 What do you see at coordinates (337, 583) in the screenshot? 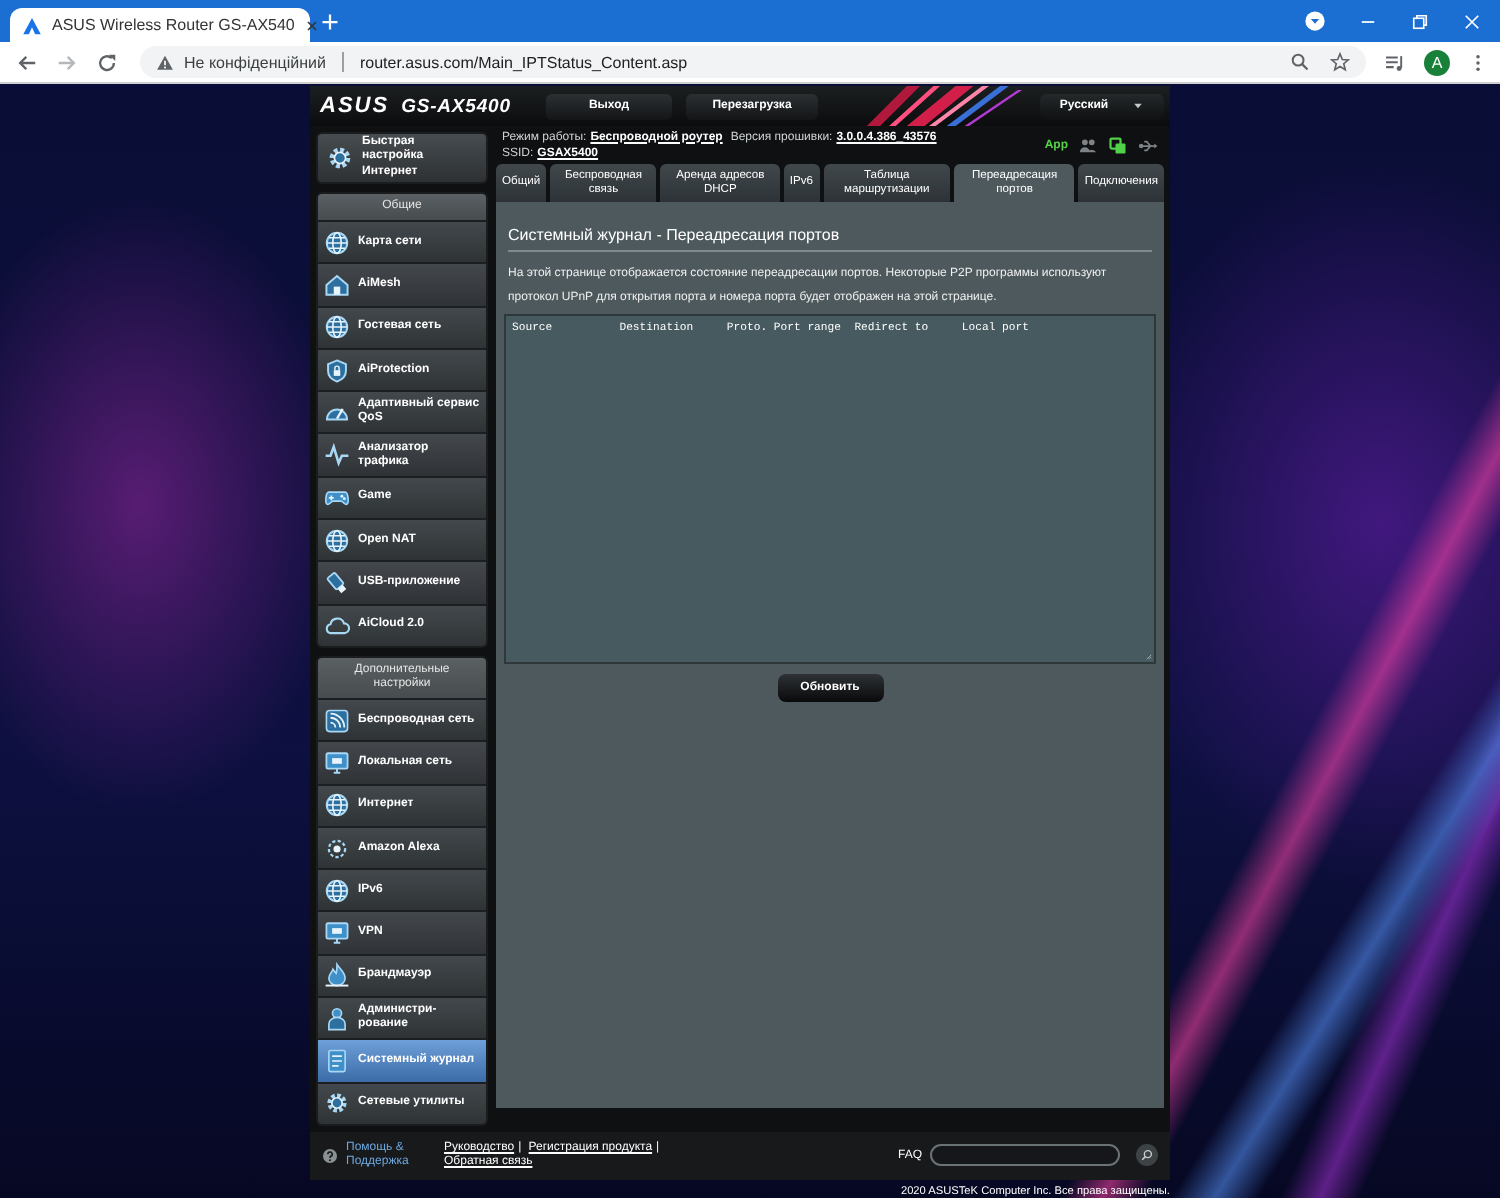
I see `usb-drive-icon` at bounding box center [337, 583].